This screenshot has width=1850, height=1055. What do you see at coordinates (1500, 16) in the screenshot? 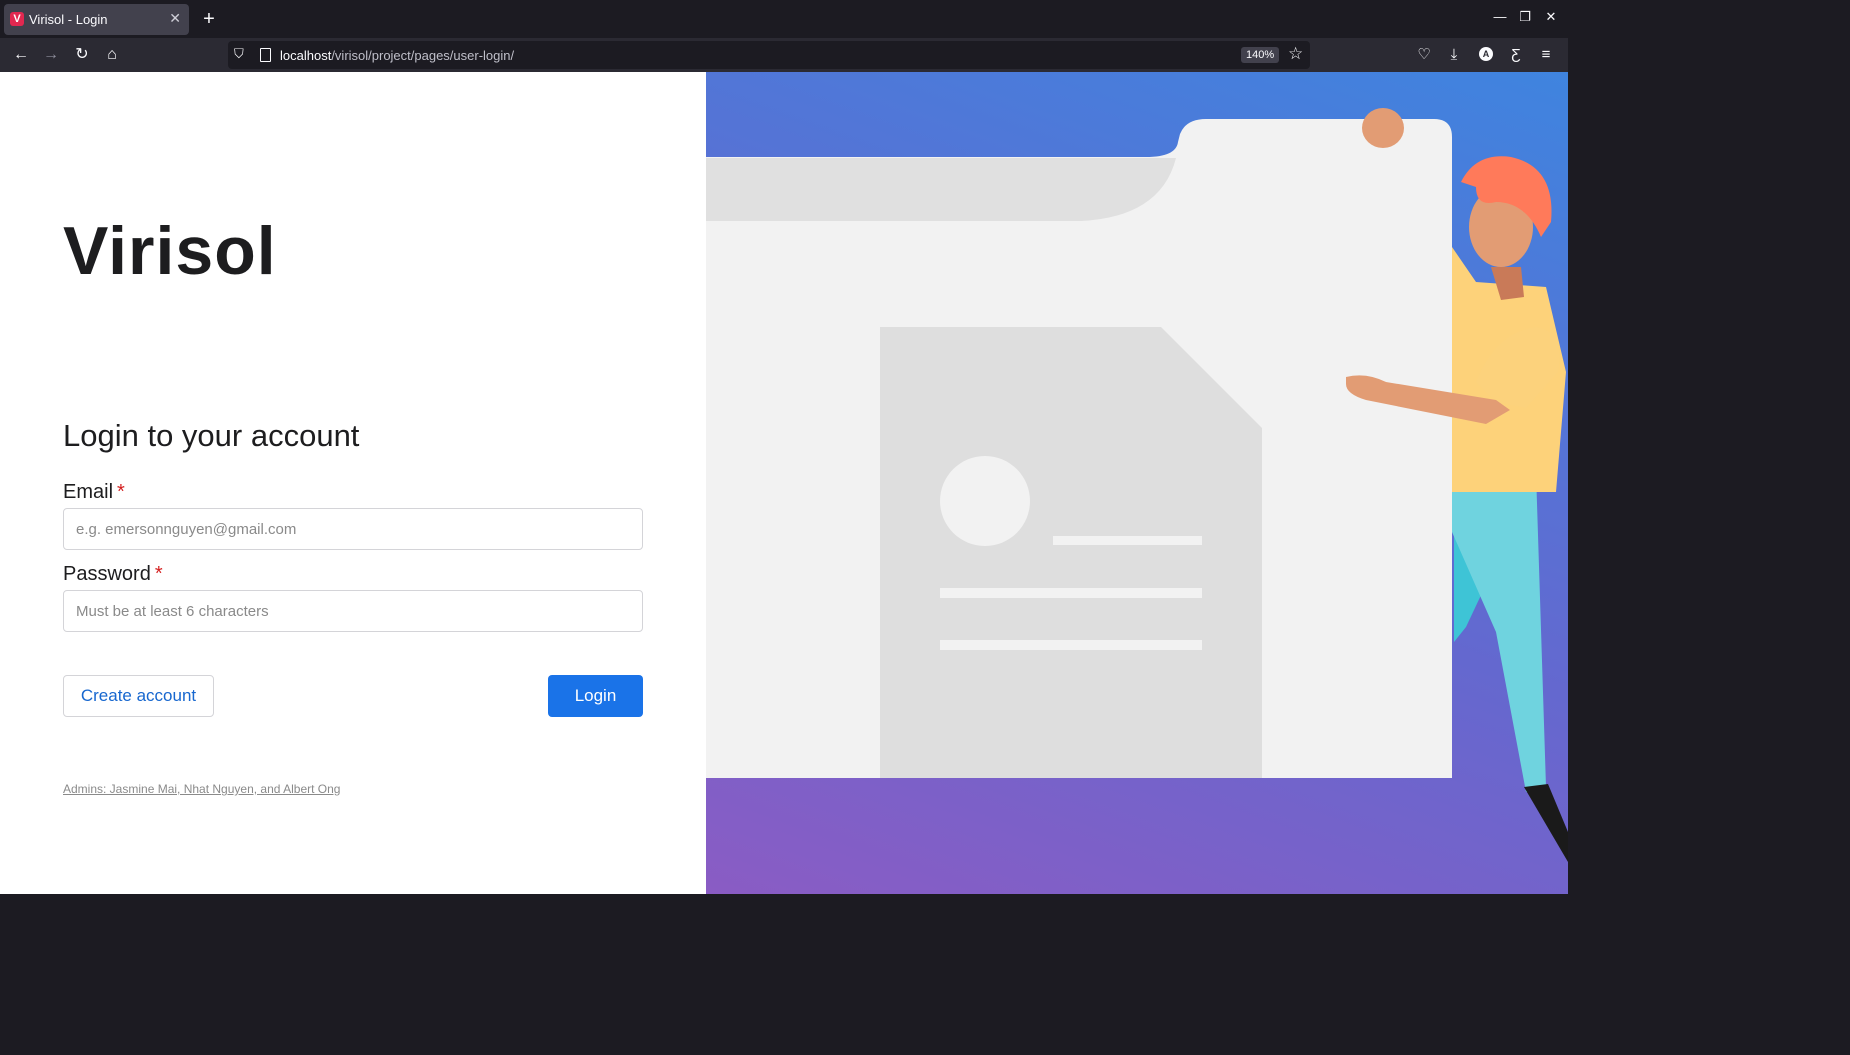
I see `minimize-window-button: —` at bounding box center [1500, 16].